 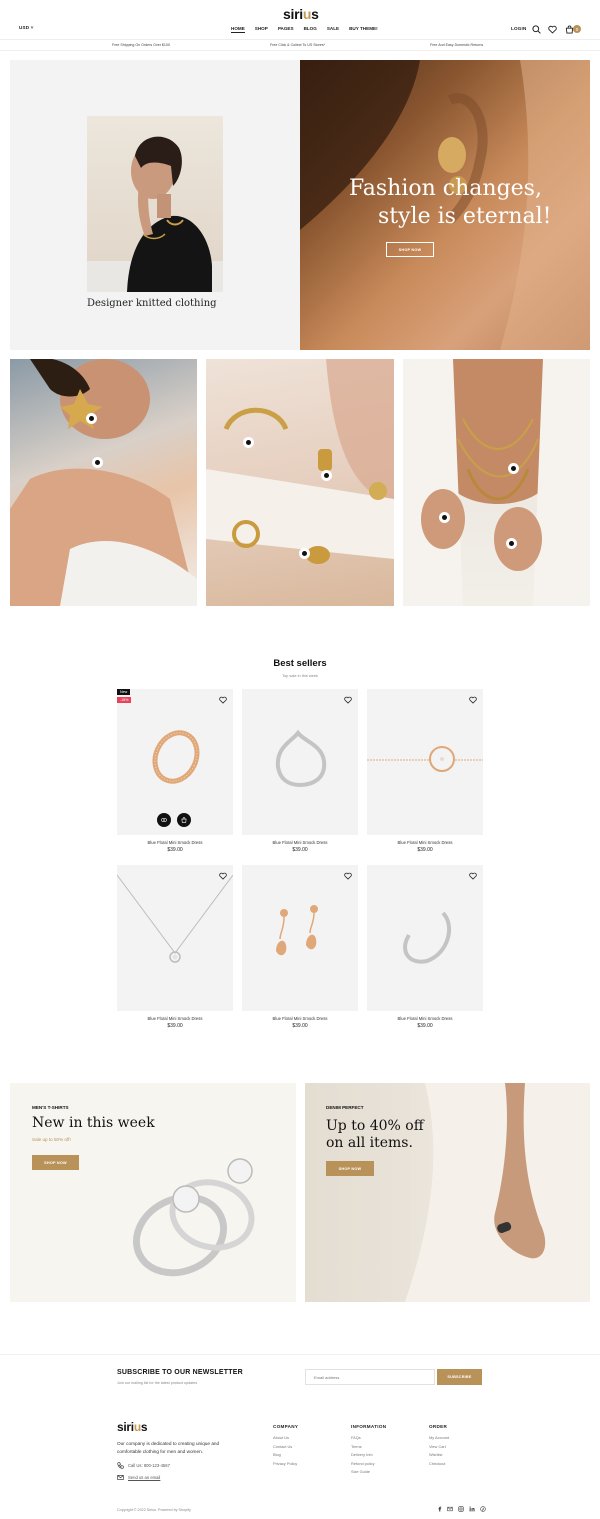 I want to click on footer-link: Size Guide, so click(x=368, y=1472).